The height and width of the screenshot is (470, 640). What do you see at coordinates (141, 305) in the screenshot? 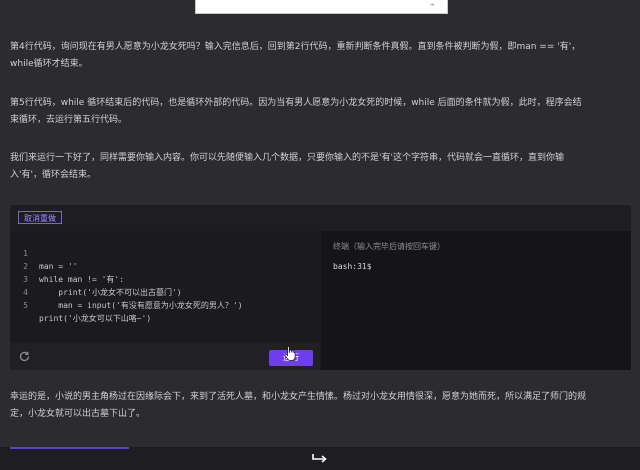
I see `code-text: man = input('有没有愿意为小龙女死的男人？')` at bounding box center [141, 305].